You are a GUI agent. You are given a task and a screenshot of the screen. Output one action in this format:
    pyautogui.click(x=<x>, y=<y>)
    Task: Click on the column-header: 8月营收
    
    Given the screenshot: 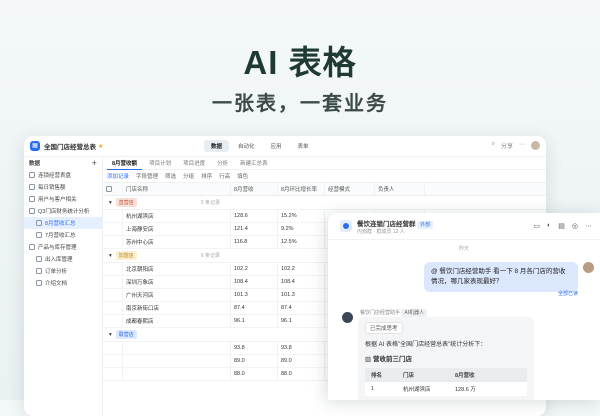 What is the action you would take?
    pyautogui.click(x=254, y=189)
    